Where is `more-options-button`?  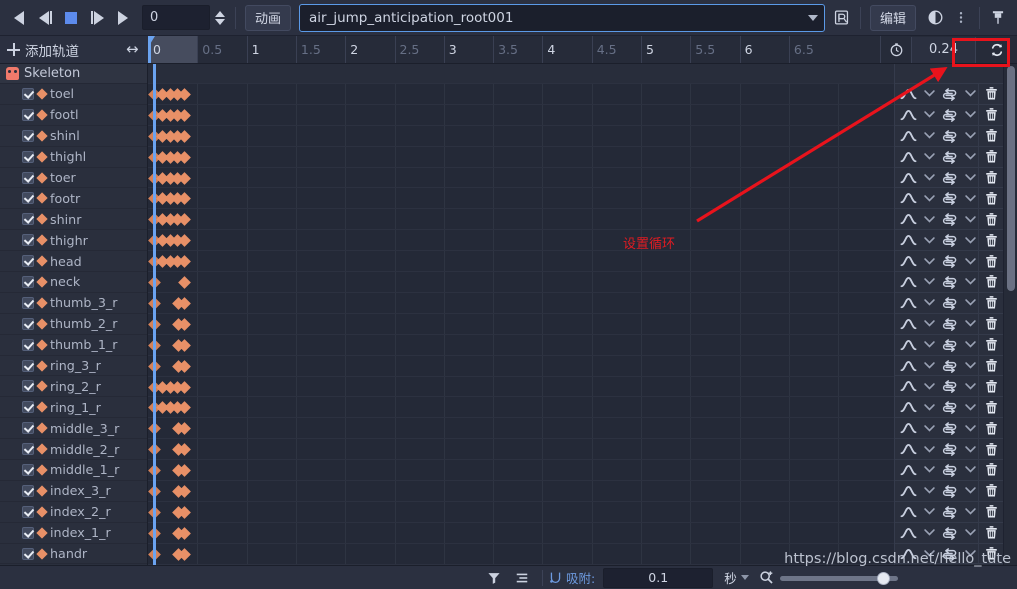 more-options-button is located at coordinates (961, 18).